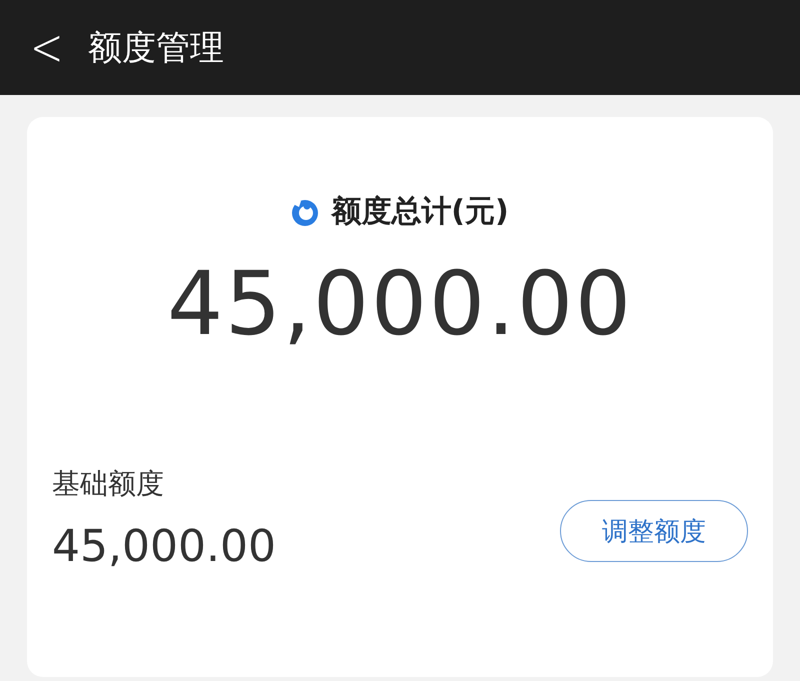 This screenshot has width=800, height=681. What do you see at coordinates (305, 212) in the screenshot?
I see `logo-icon` at bounding box center [305, 212].